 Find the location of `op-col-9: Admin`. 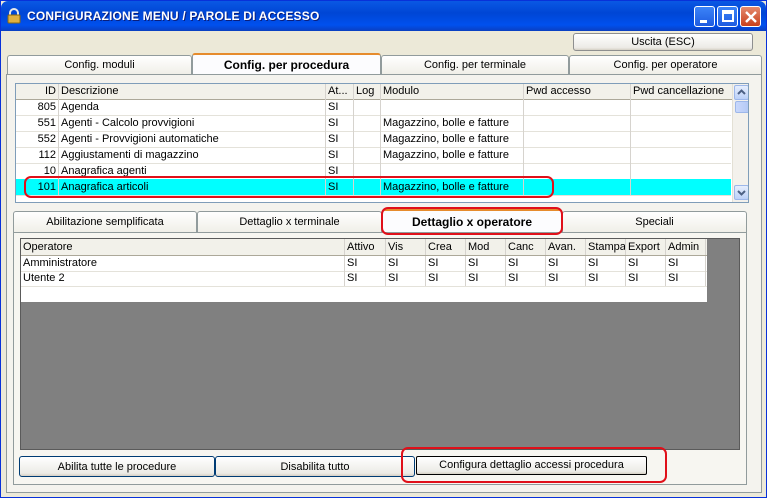

op-col-9: Admin is located at coordinates (686, 247).